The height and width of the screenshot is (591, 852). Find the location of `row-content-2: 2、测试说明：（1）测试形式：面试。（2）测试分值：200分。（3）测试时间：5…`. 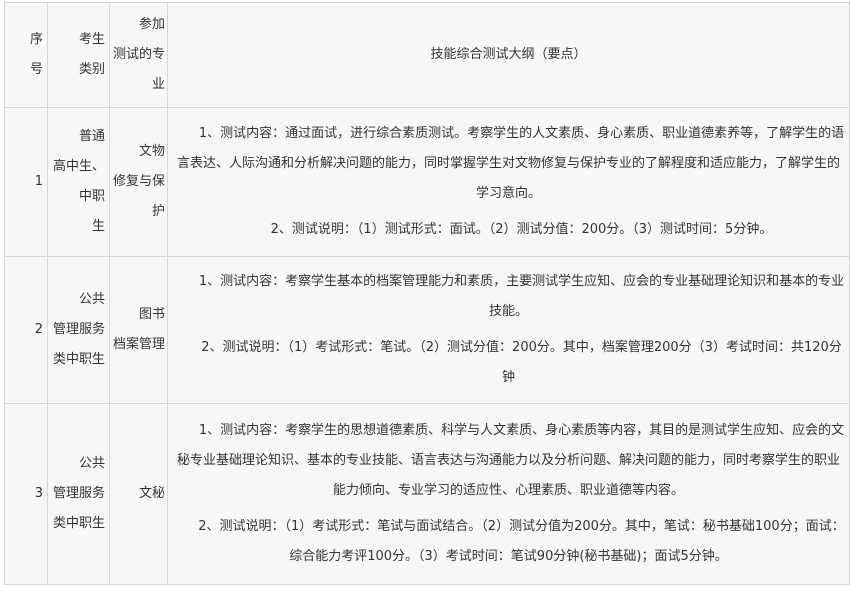

row-content-2: 2、测试说明：（1）测试形式：面试。（2）测试分值：200分。（3）测试时间：5… is located at coordinates (521, 229).